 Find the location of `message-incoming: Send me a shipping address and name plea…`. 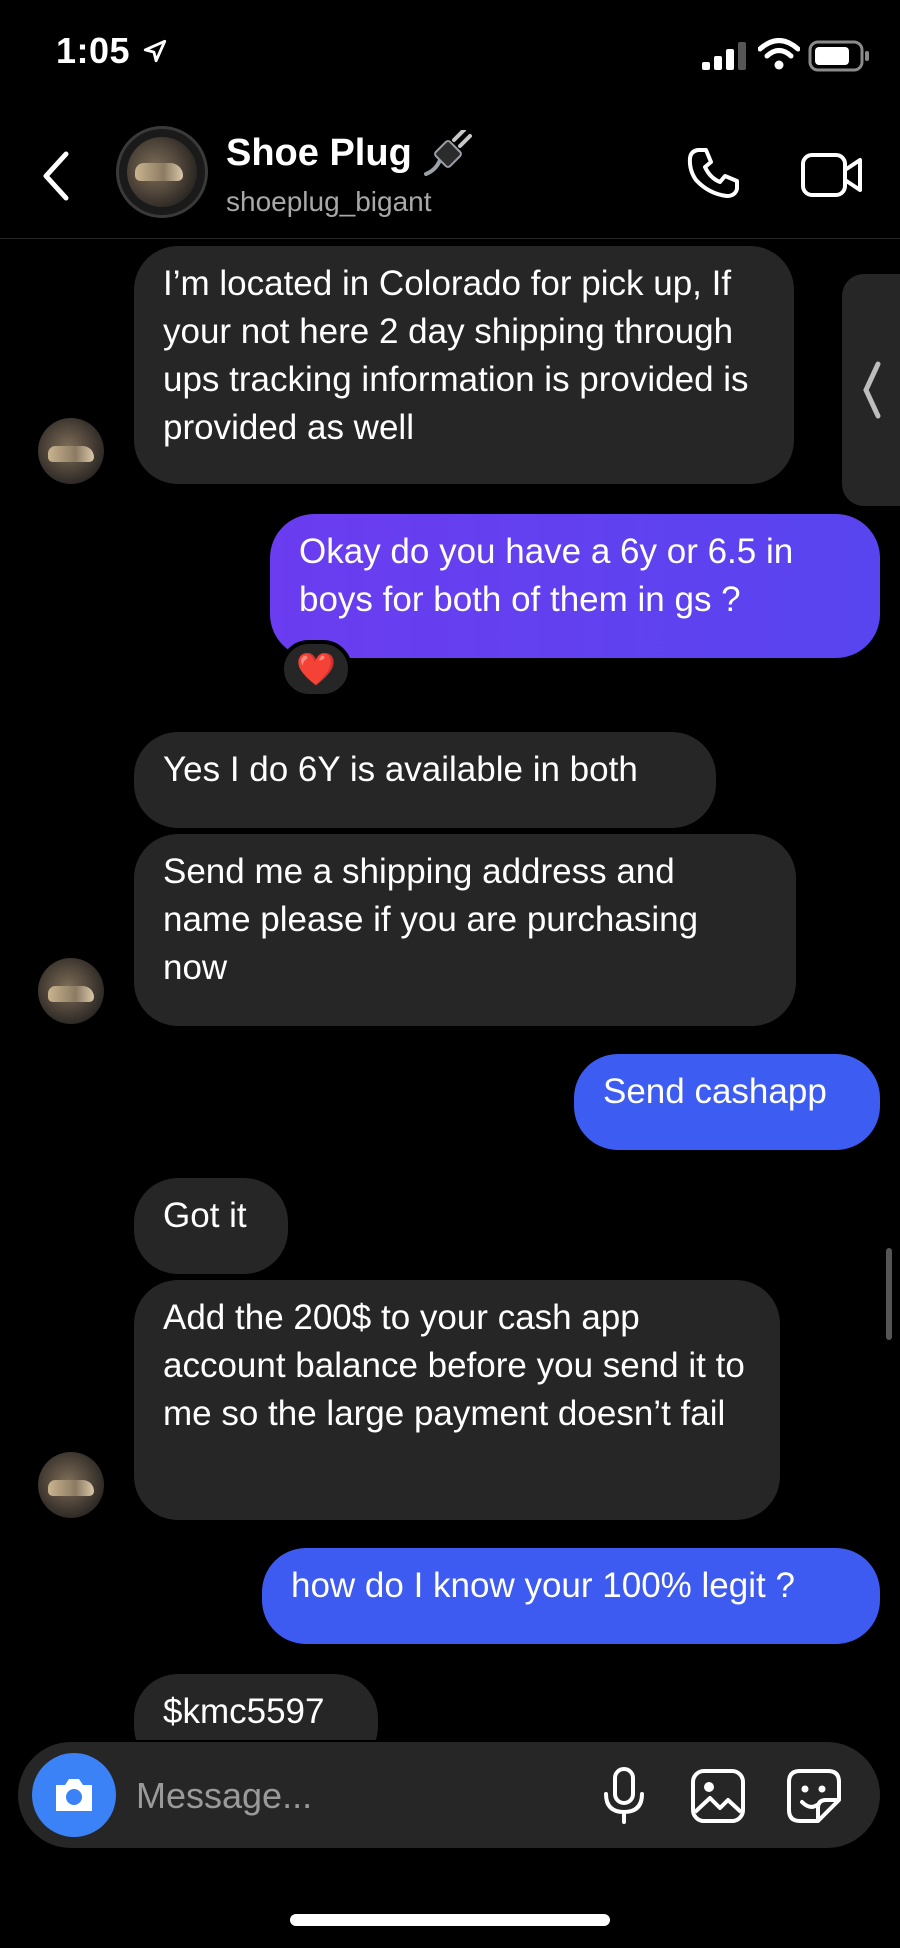

message-incoming: Send me a shipping address and name plea… is located at coordinates (465, 930).